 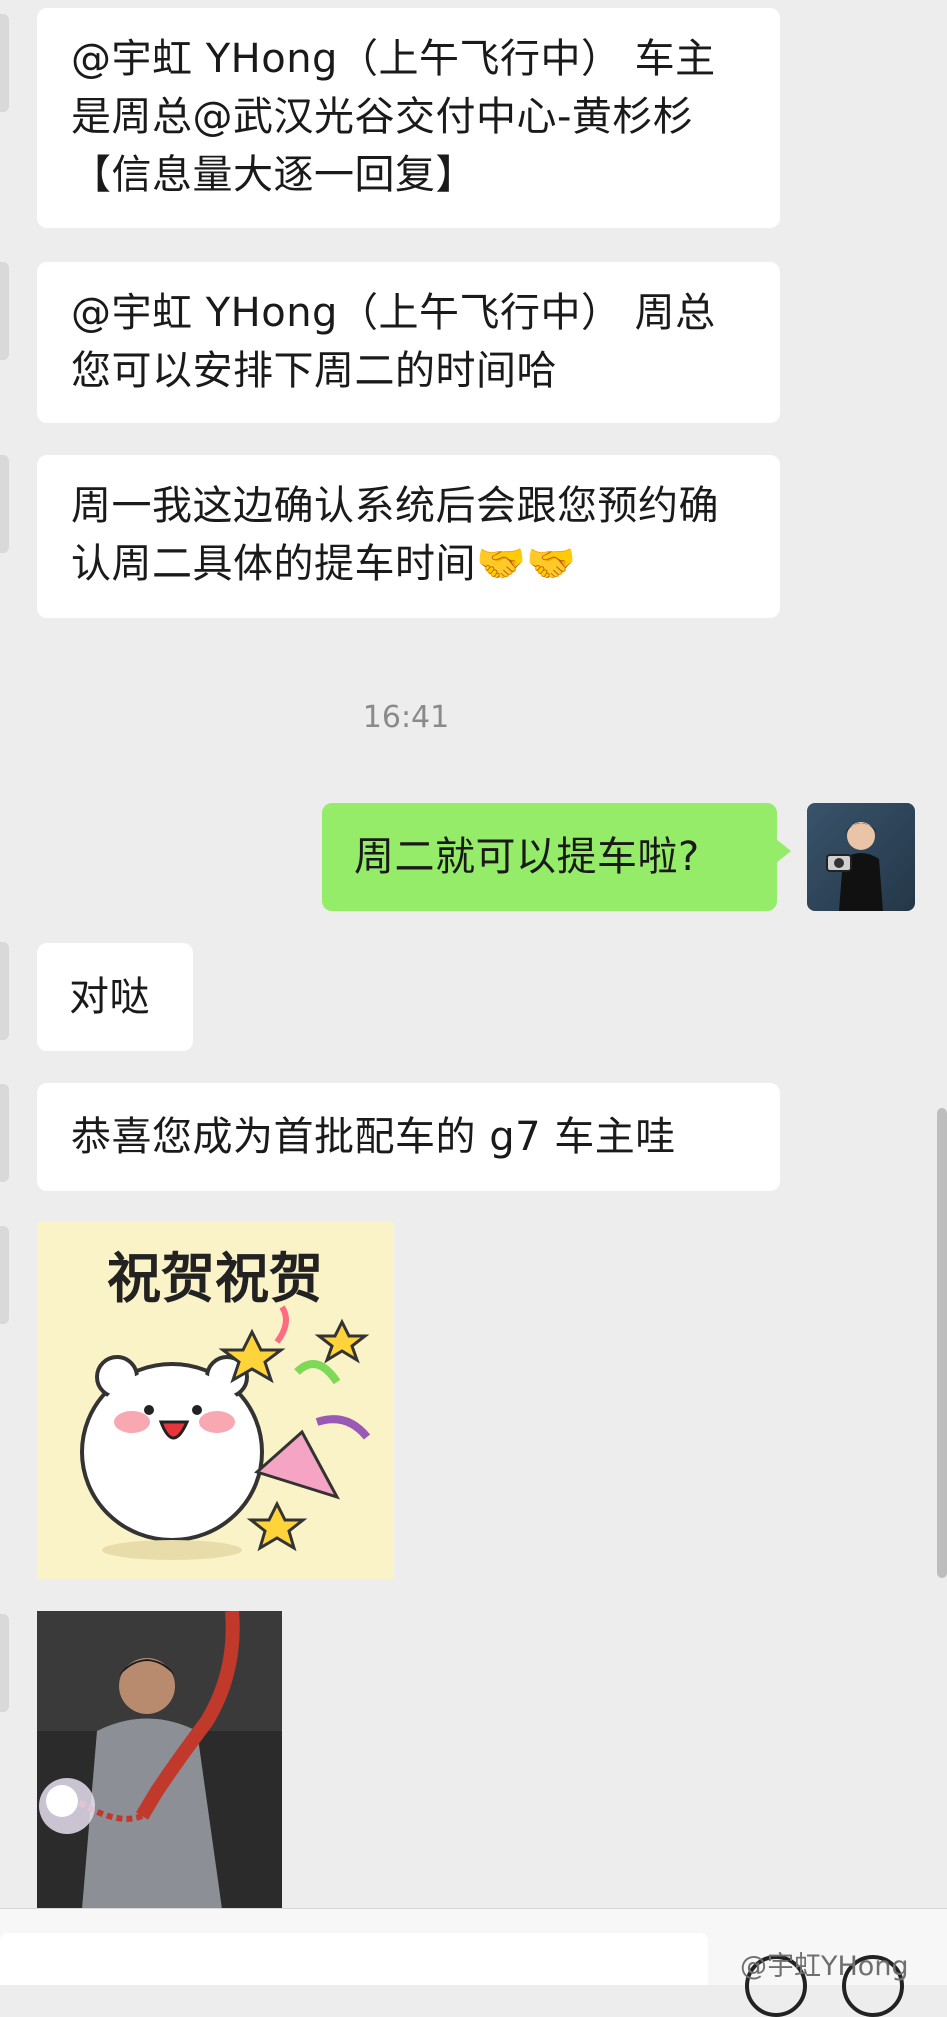 I want to click on message-bubble: @宇虹 YHong（上午飞行中） 周总您可以安排下周二的时间哈, so click(x=408, y=342).